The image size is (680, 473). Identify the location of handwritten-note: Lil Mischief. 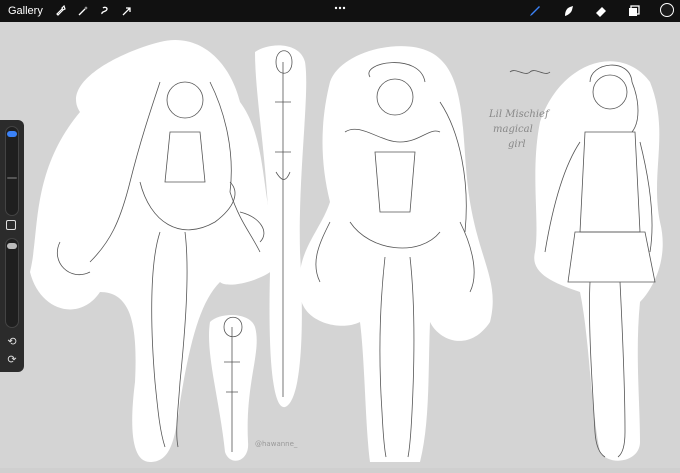
(519, 114).